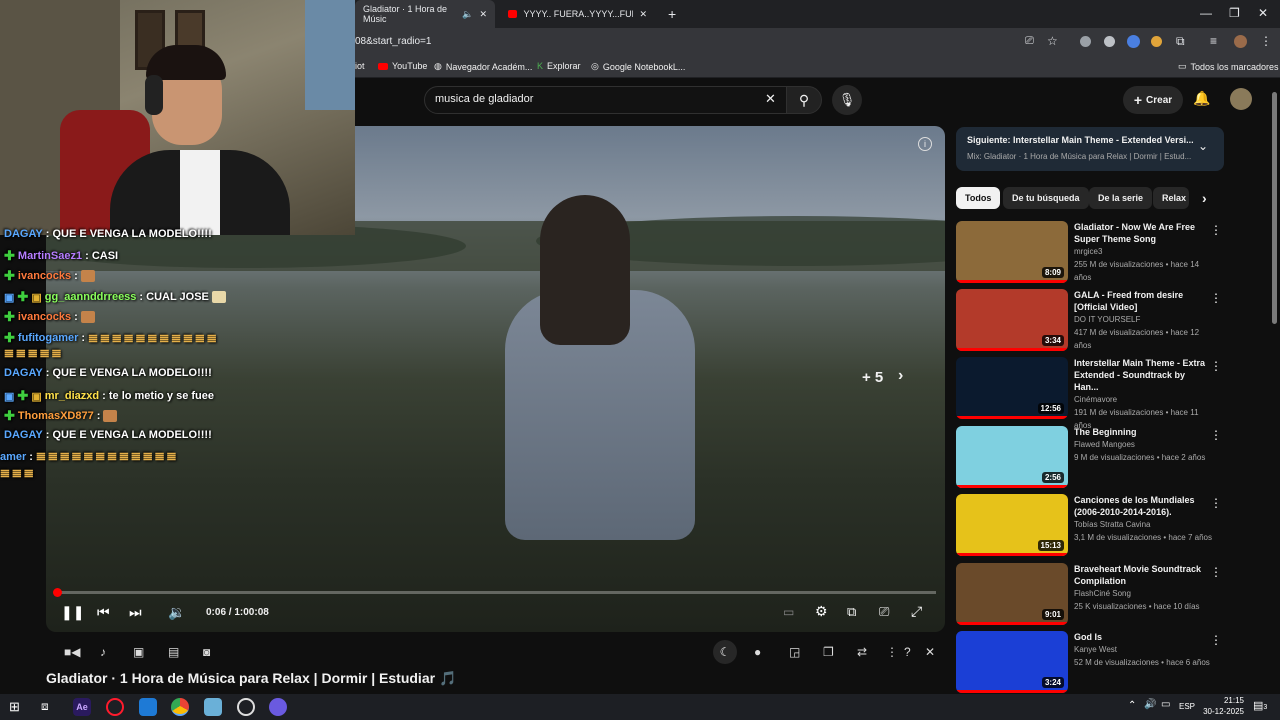  I want to click on progress-bar, so click(496, 592).